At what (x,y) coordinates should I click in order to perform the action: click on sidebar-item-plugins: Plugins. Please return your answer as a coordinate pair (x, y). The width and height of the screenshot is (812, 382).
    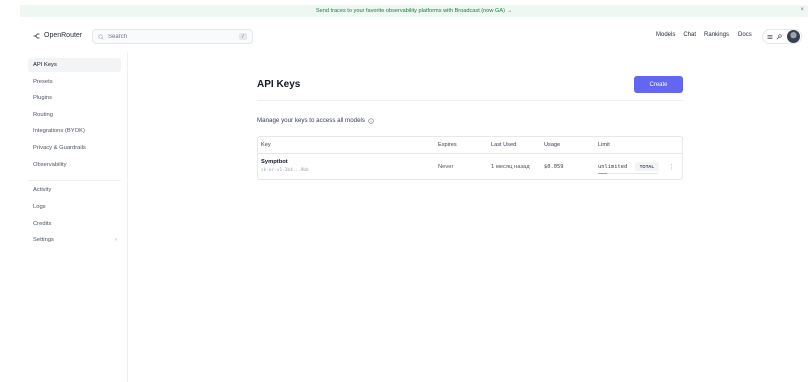
    Looking at the image, I should click on (74, 98).